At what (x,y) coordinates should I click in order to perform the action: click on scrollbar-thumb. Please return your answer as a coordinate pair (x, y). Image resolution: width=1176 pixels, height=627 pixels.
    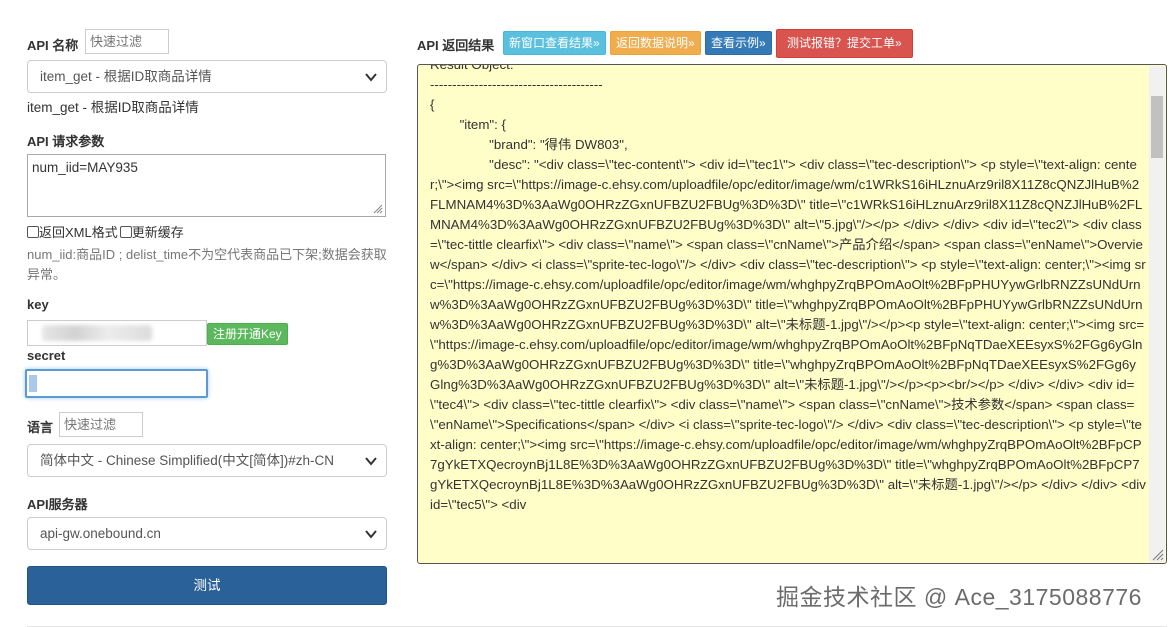
    Looking at the image, I should click on (1157, 127).